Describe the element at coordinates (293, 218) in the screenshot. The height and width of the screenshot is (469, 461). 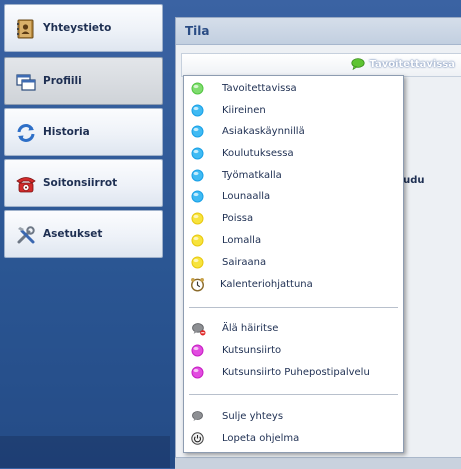
I see `menu-item-poissa: Poissa` at that location.